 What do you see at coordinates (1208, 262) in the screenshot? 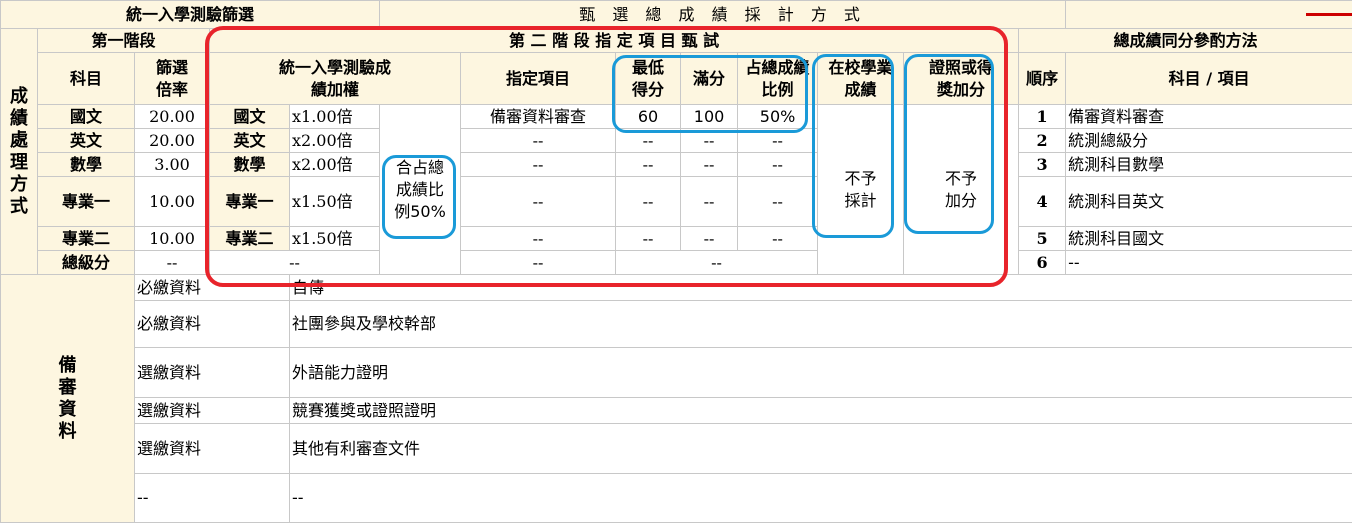
I see `total-tiebreak-cell: --` at bounding box center [1208, 262].